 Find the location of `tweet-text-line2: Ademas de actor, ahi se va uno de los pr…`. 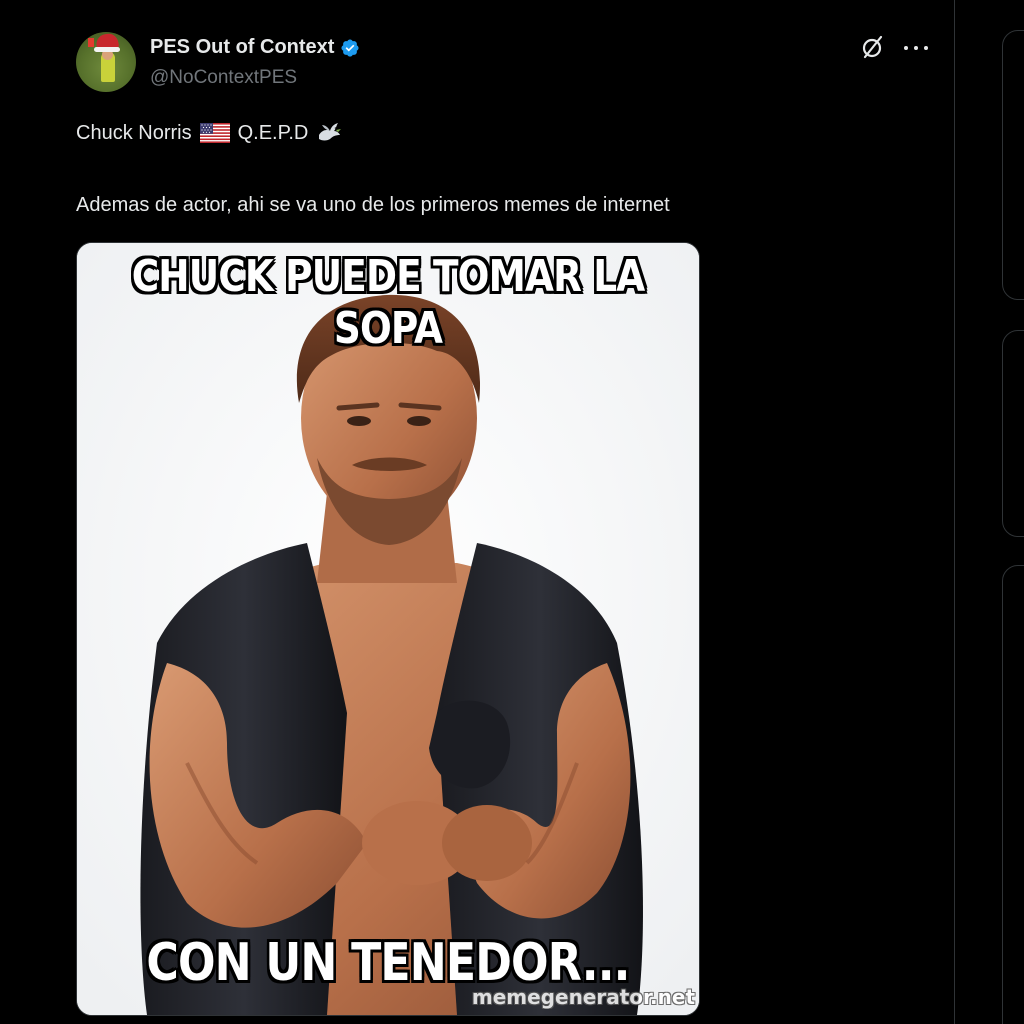

tweet-text-line2: Ademas de actor, ahi se va uno de los pr… is located at coordinates (373, 205).